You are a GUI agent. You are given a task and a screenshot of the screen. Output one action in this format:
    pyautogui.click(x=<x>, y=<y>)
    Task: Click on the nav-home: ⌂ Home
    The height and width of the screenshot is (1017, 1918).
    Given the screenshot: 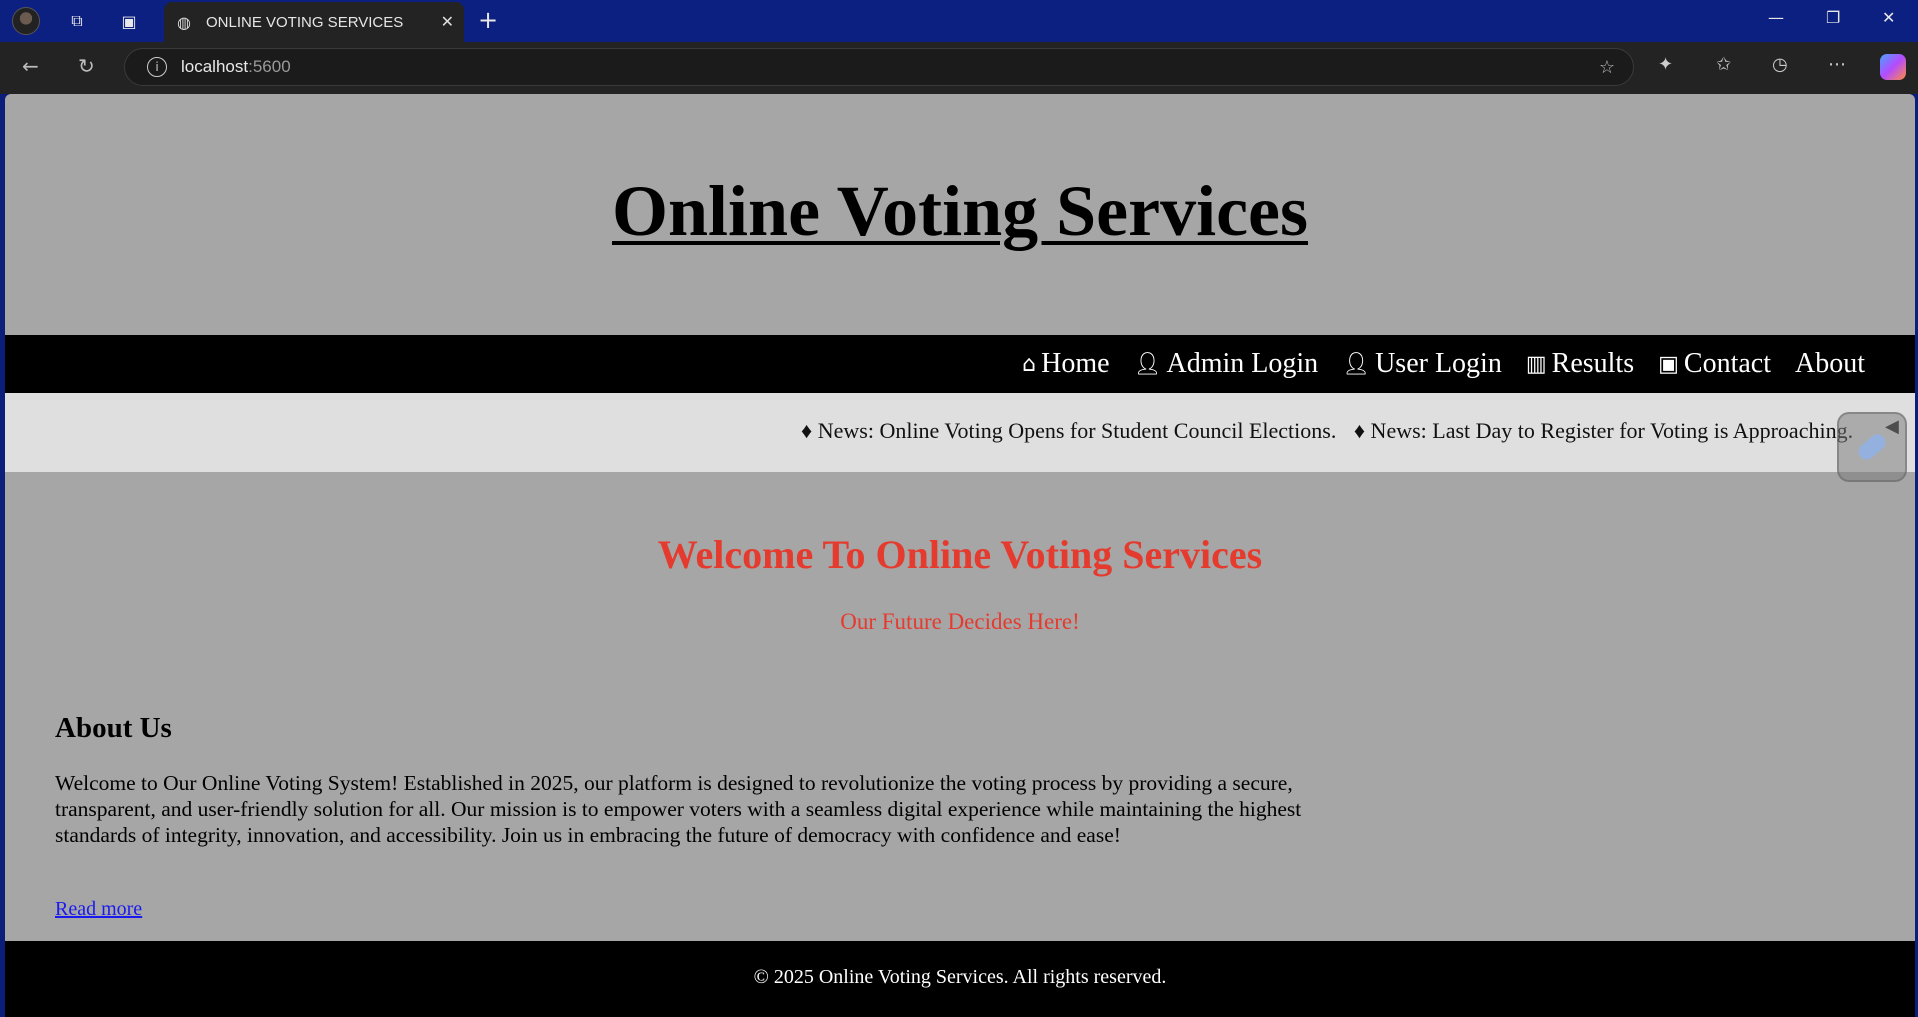 What is the action you would take?
    pyautogui.click(x=1065, y=364)
    